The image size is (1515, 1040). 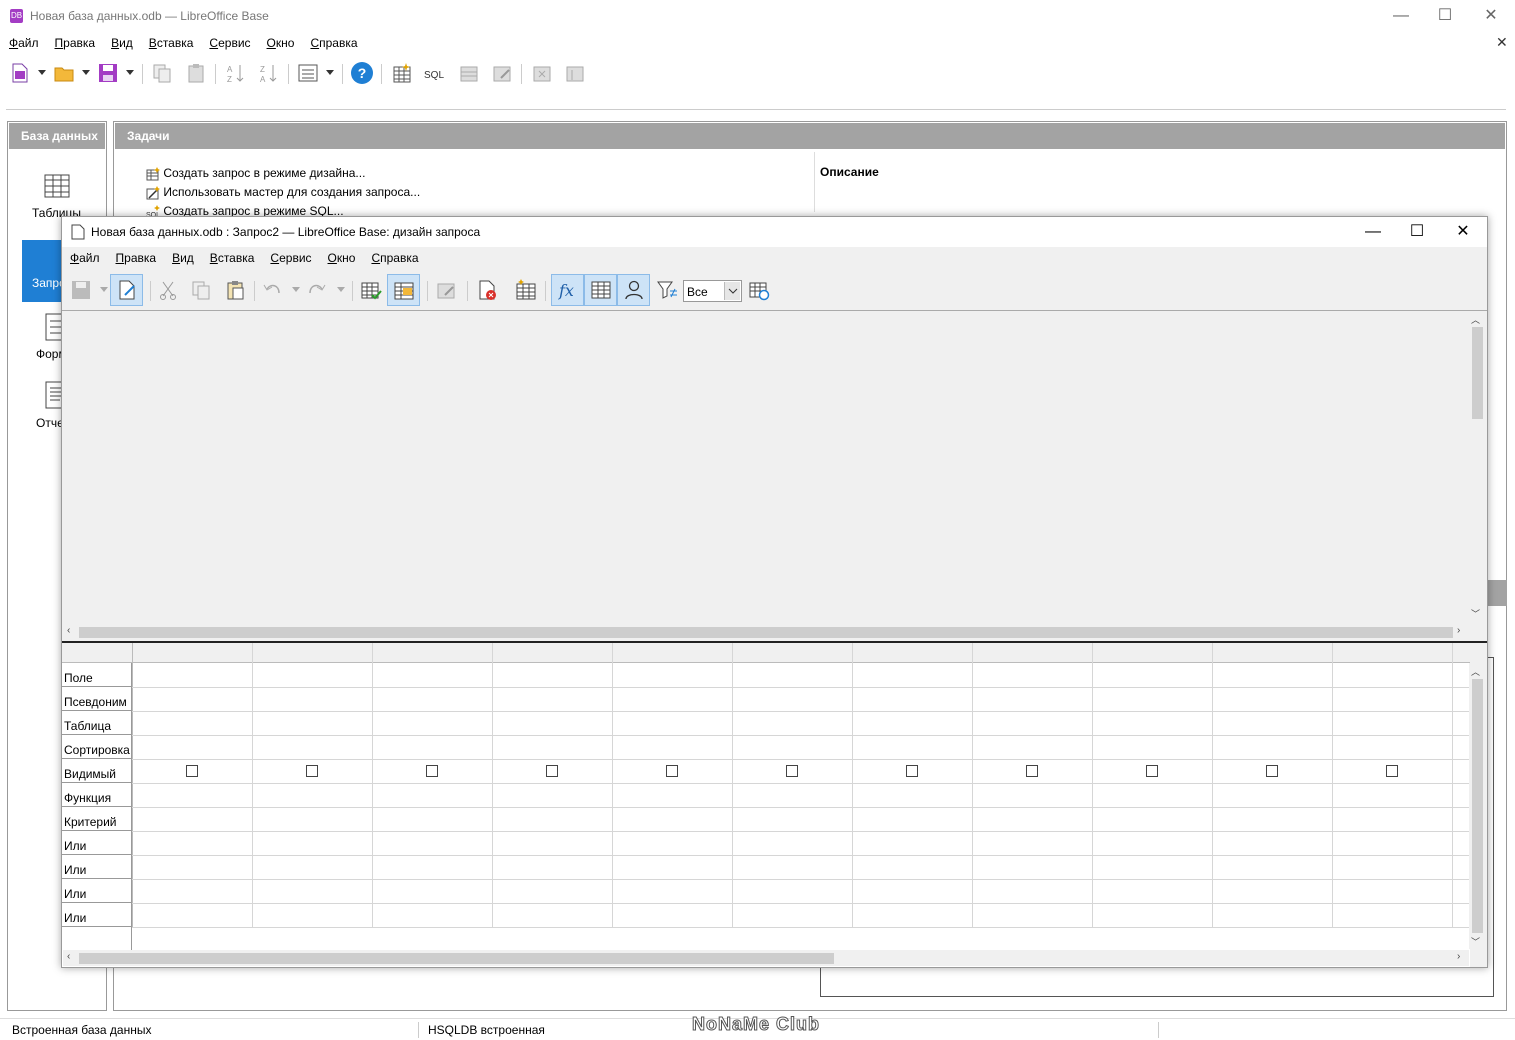 I want to click on main-window-title: Новая база данных.odb — LibreOffice Base, so click(x=149, y=16).